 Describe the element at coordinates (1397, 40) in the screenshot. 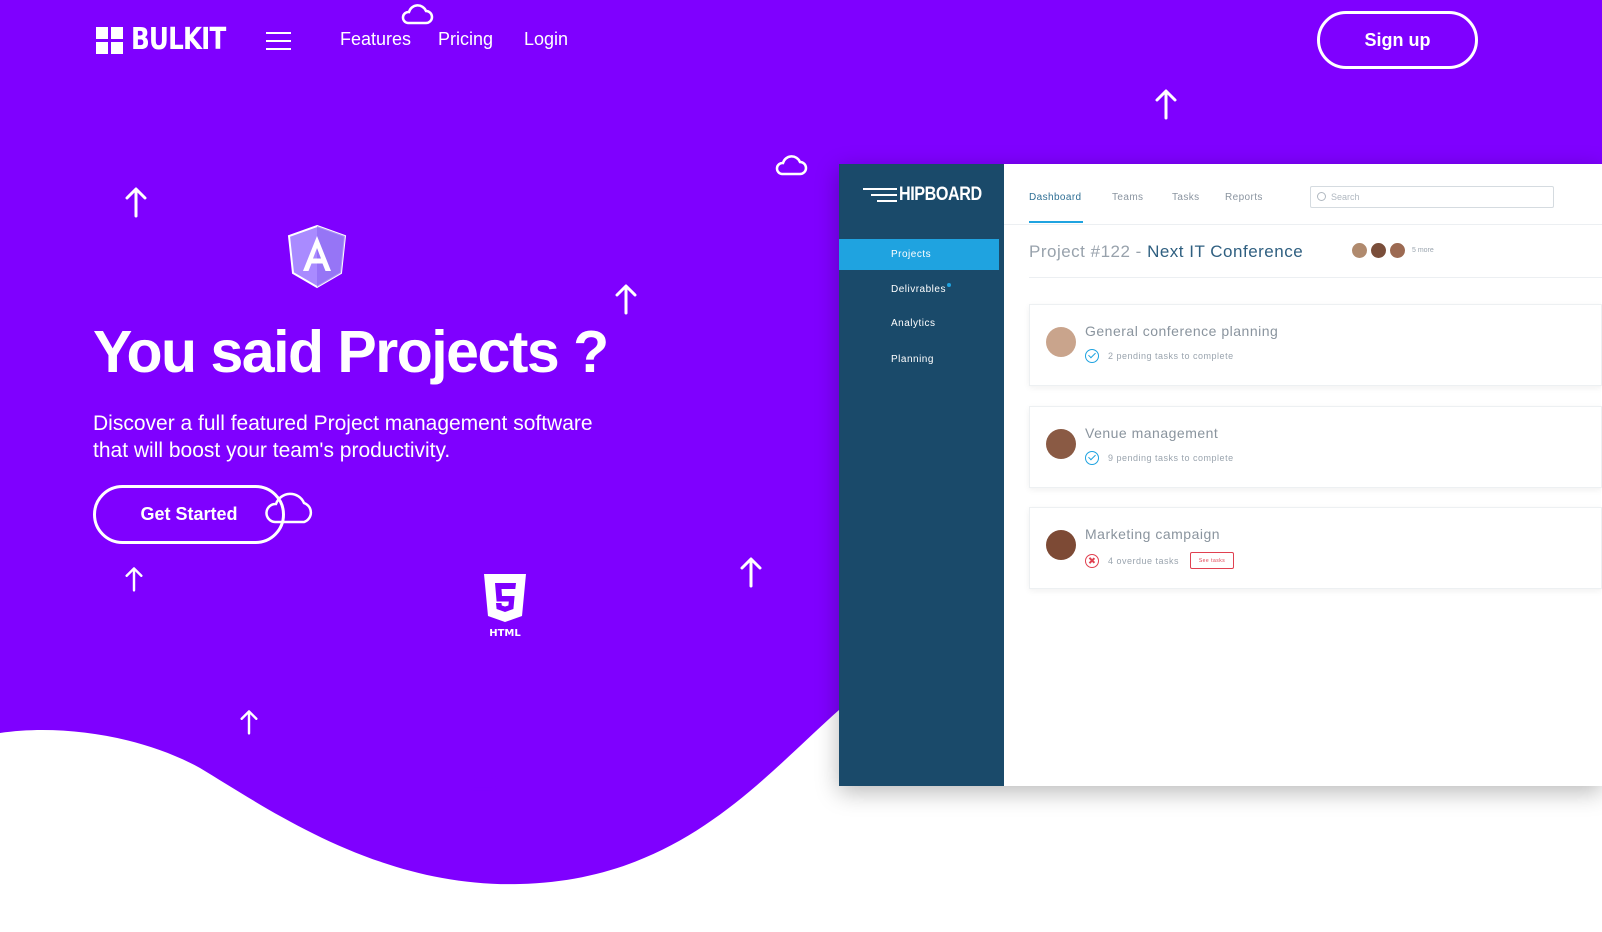

I see `signup-button: Sign up` at that location.